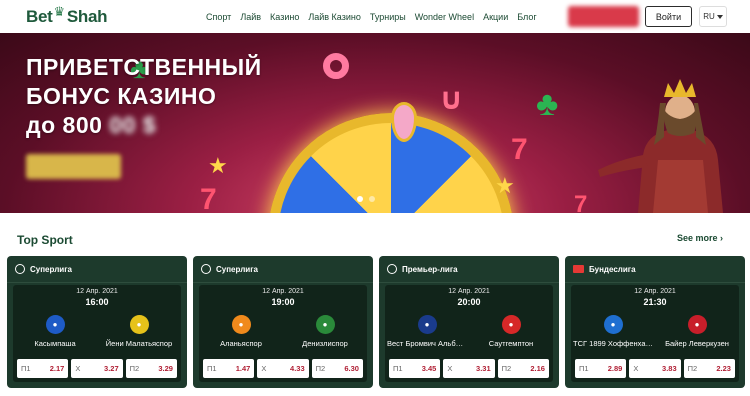 The height and width of the screenshot is (396, 750). I want to click on nav-tournaments: Турниры, so click(388, 17).